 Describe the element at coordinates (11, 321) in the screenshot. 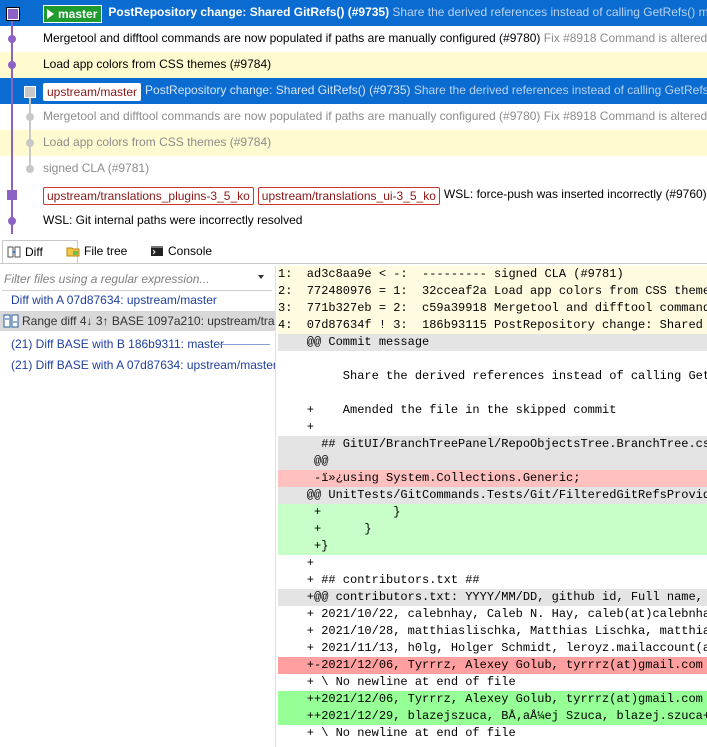

I see `range-diff-icon` at that location.